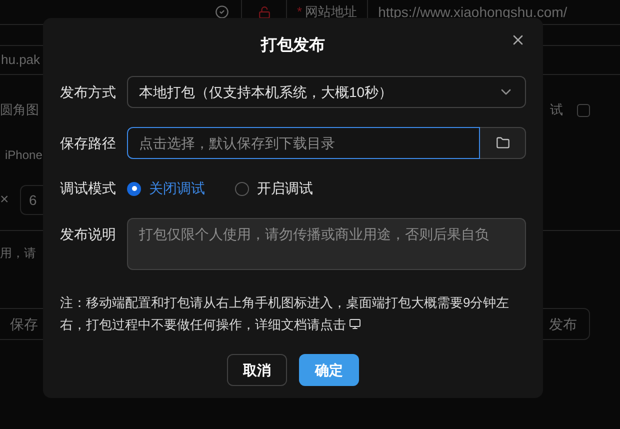 The width and height of the screenshot is (620, 429). I want to click on radio-option: 关闭调试, so click(166, 188).